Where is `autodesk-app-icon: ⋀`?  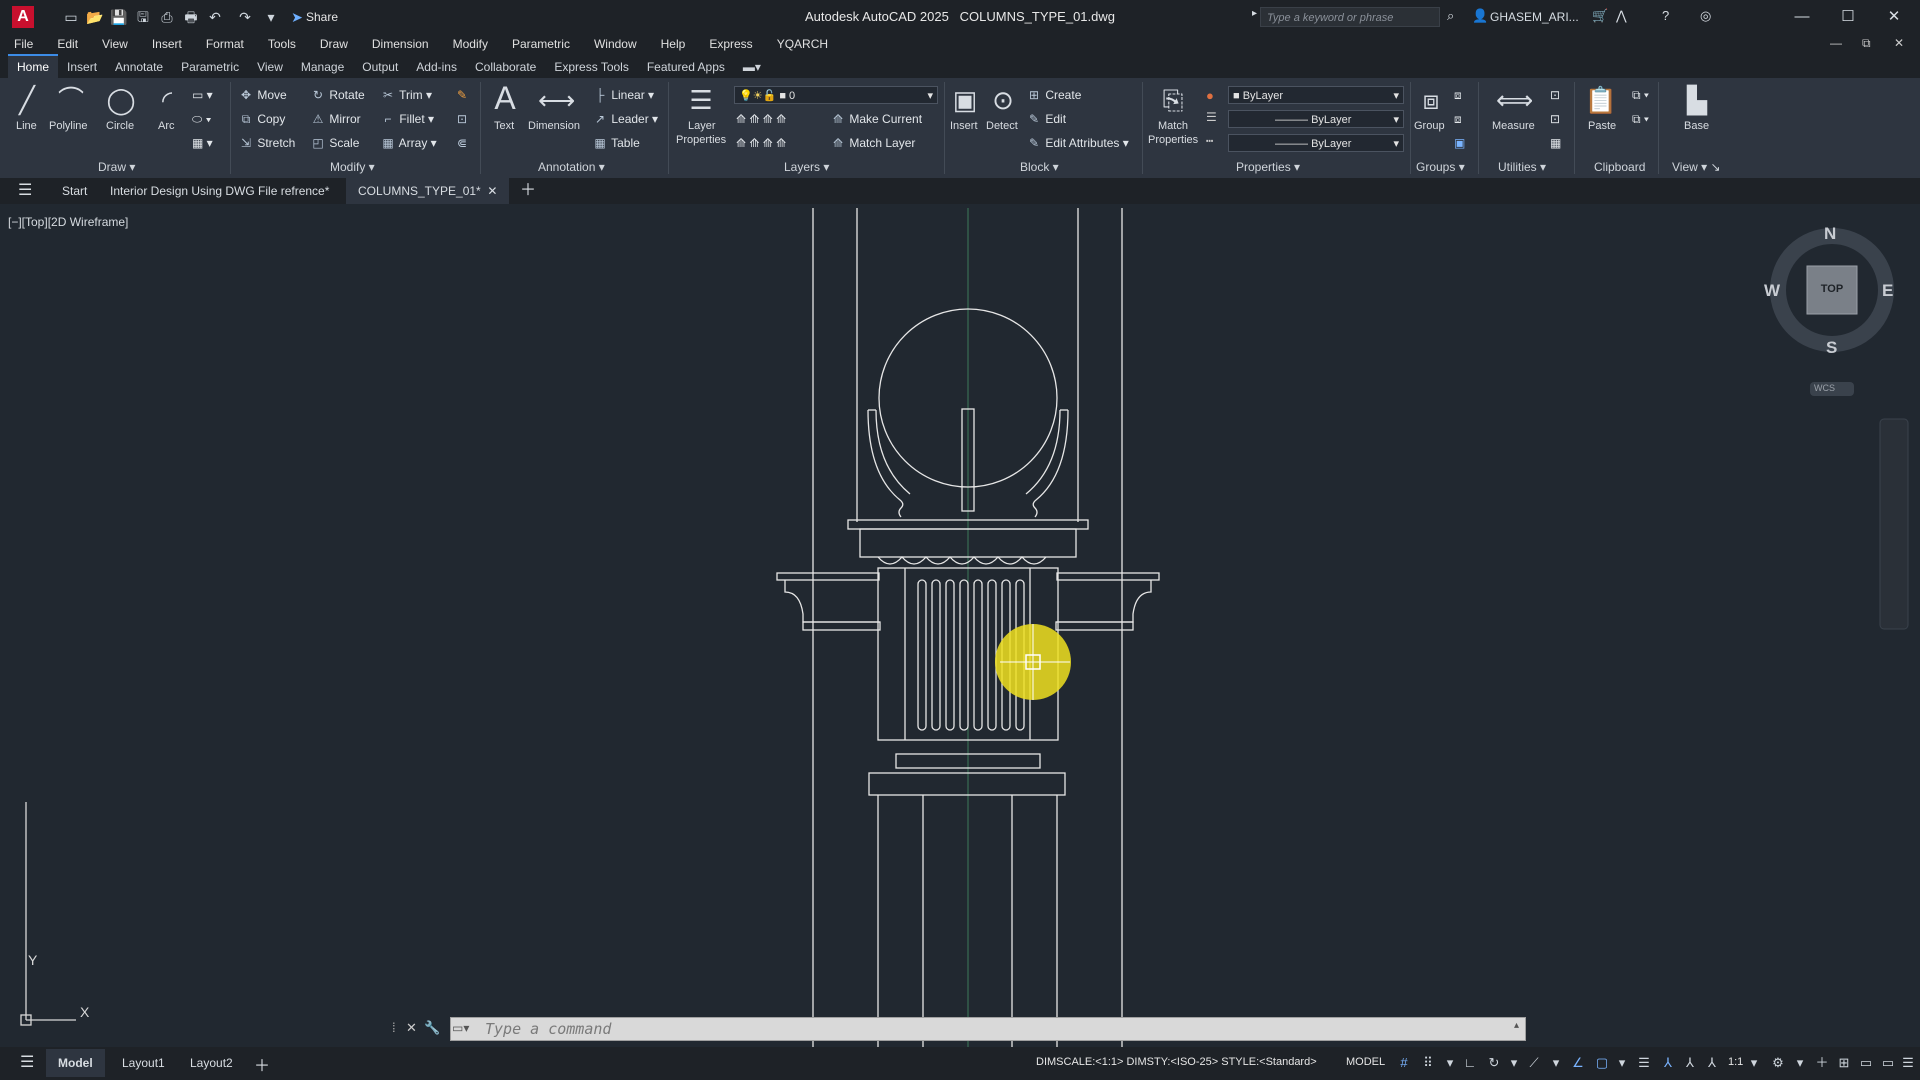
autodesk-app-icon: ⋀ is located at coordinates (1621, 16).